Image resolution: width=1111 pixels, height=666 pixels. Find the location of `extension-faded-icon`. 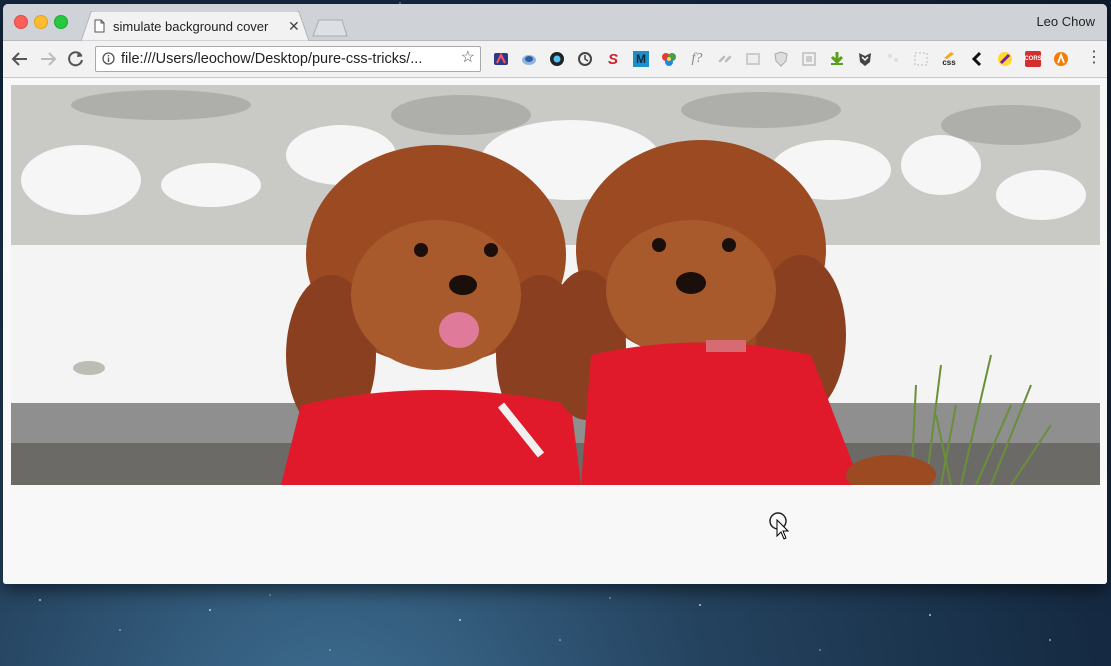

extension-faded-icon is located at coordinates (893, 59).